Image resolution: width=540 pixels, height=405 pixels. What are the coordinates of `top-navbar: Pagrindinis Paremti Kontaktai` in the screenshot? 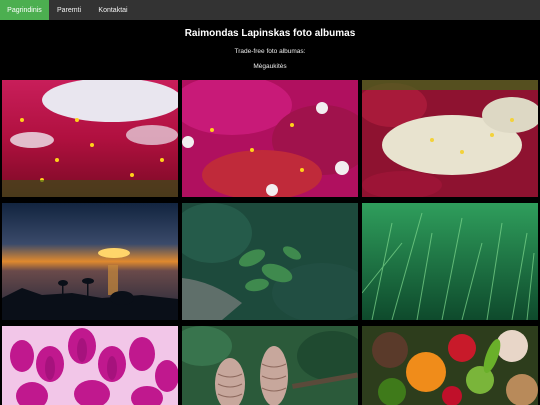 It's located at (270, 10).